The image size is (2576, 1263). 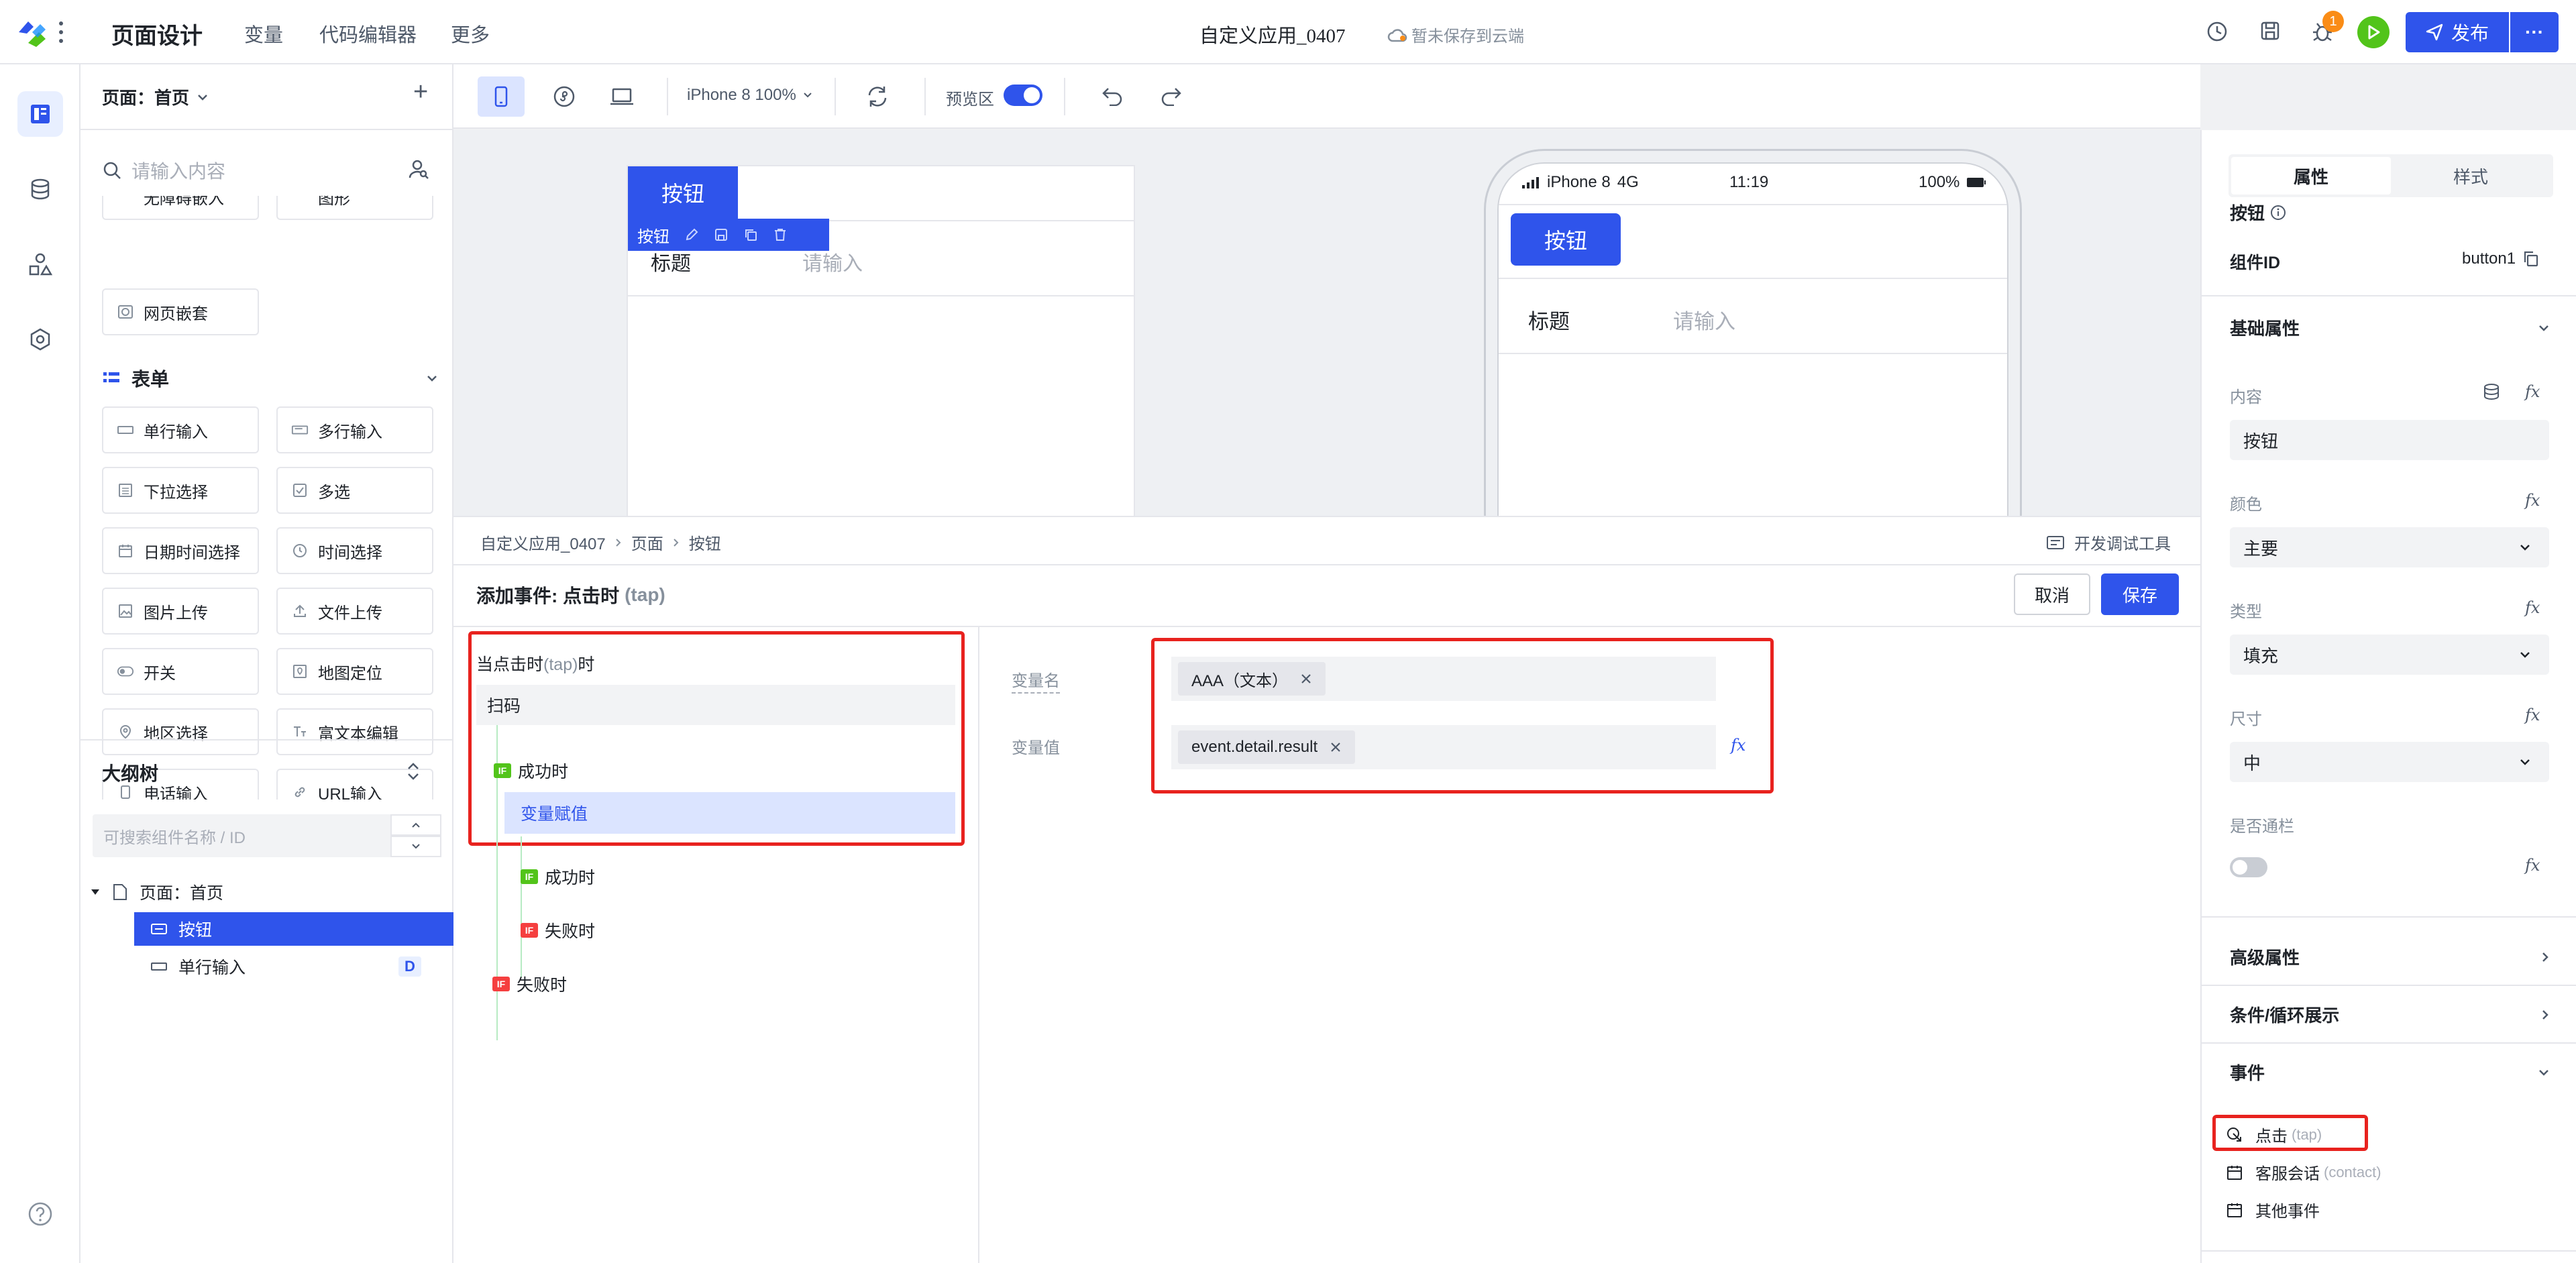 I want to click on basic-props-header: 基础属性, so click(x=2389, y=327).